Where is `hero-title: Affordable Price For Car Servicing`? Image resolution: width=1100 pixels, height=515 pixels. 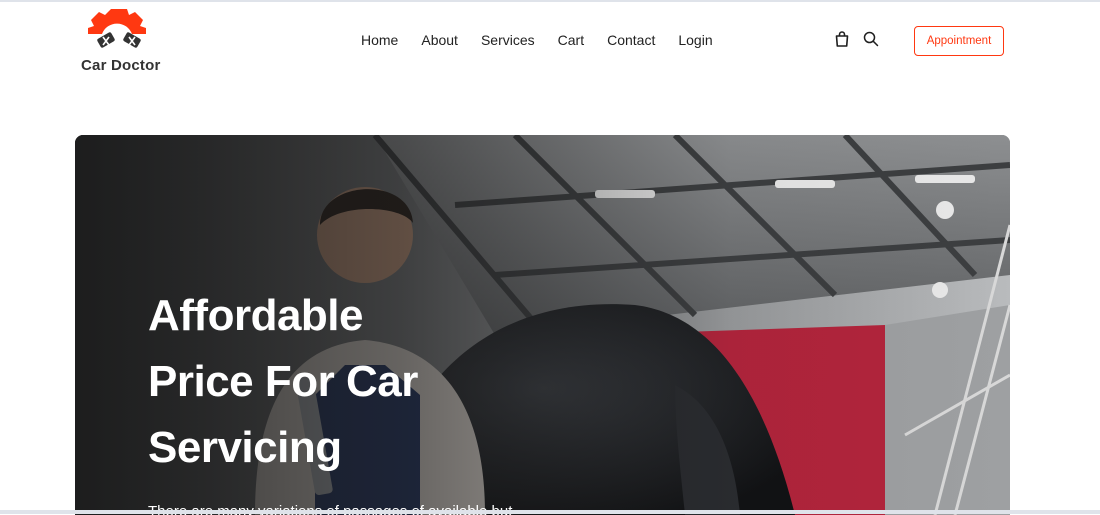 hero-title: Affordable Price For Car Servicing is located at coordinates (318, 382).